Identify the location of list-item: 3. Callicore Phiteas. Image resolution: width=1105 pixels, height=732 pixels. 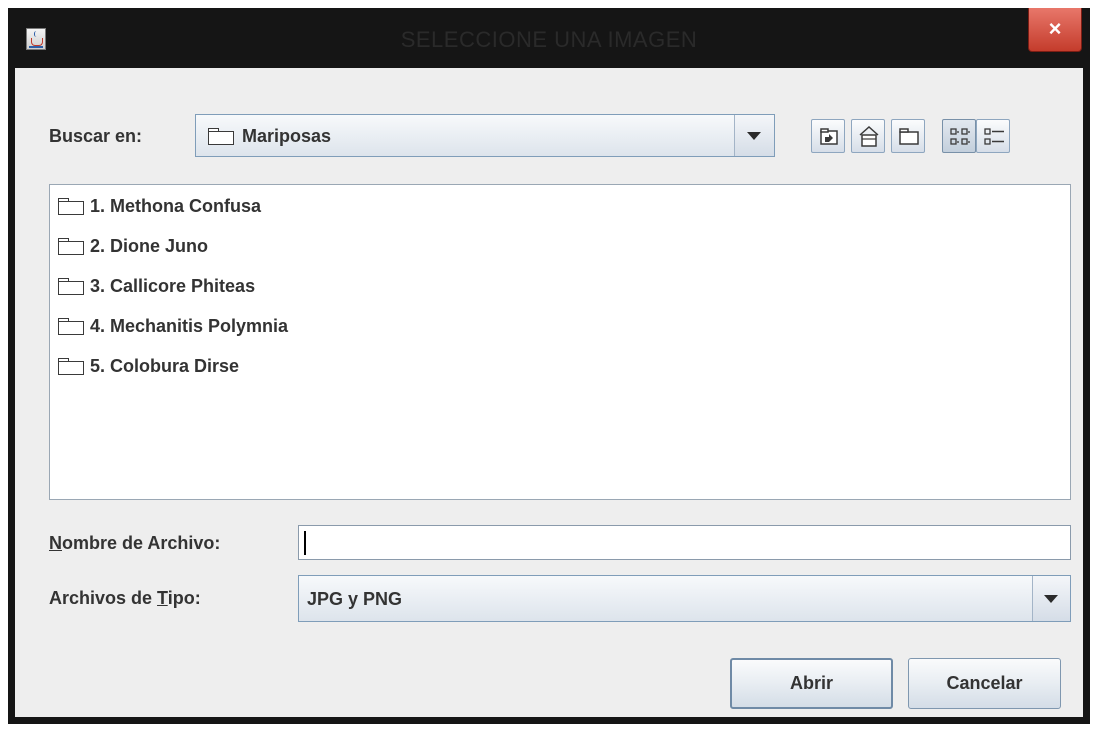
(250, 287).